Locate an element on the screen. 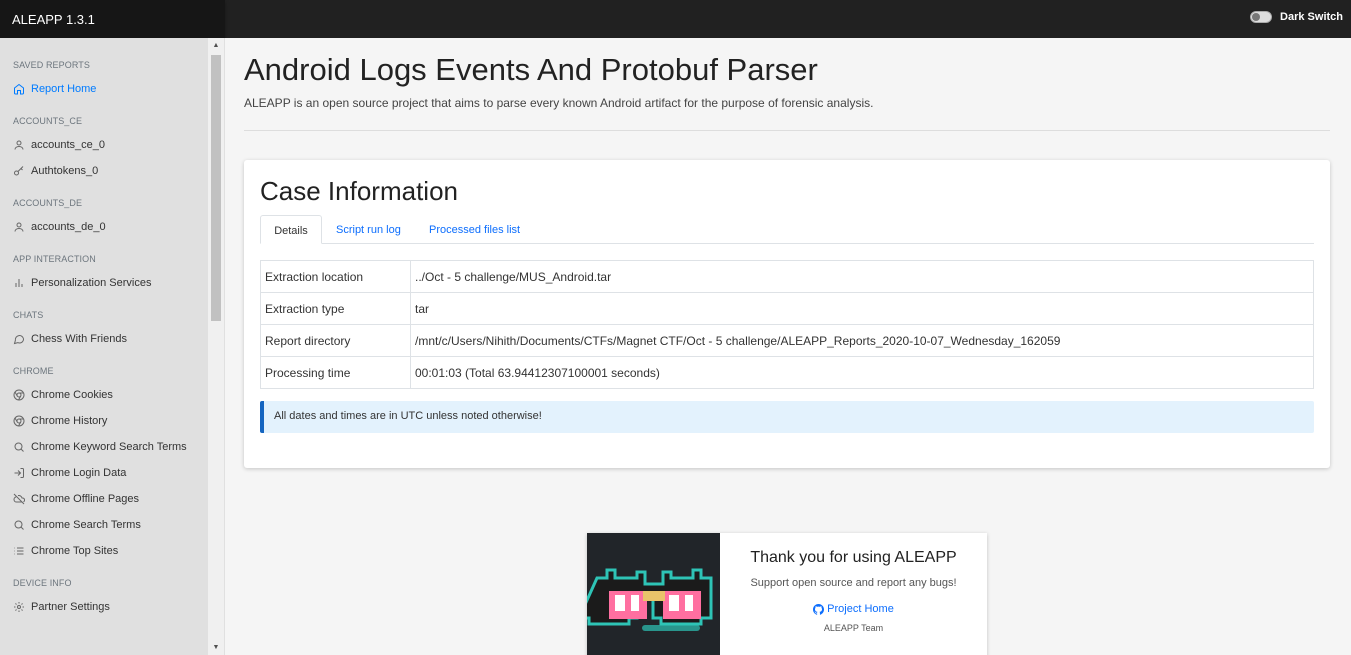 This screenshot has width=1351, height=655. sidebar-item-chrome-top-sites: Chrome Top Sites is located at coordinates (104, 551).